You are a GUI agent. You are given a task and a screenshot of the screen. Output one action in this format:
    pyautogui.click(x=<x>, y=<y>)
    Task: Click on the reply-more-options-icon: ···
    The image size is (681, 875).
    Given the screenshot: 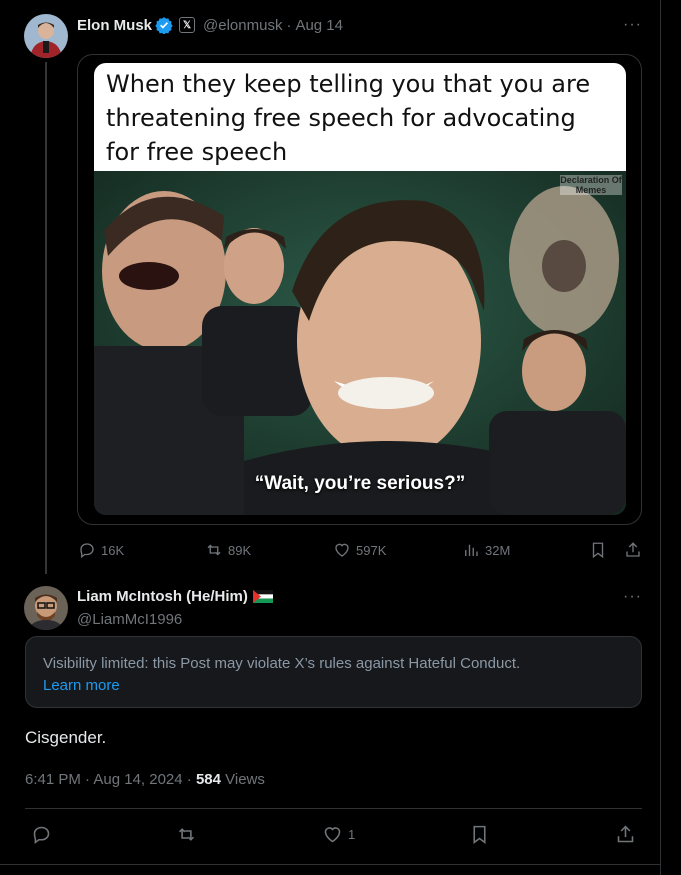 What is the action you would take?
    pyautogui.click(x=632, y=597)
    